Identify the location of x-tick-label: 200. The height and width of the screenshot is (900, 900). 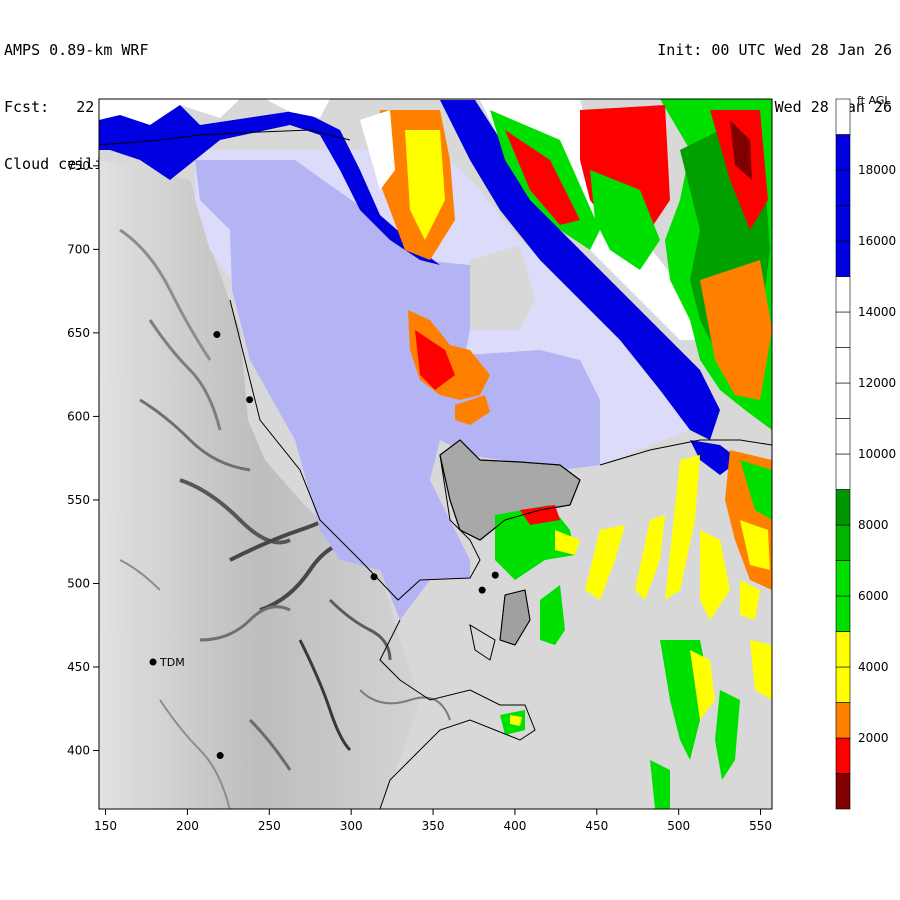
(187, 826).